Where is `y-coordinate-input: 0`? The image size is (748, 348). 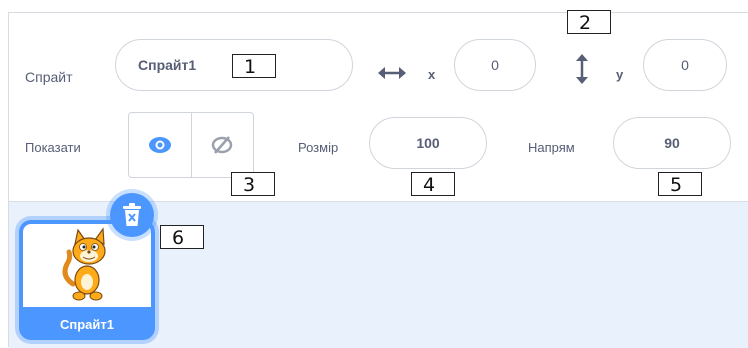
y-coordinate-input: 0 is located at coordinates (685, 65).